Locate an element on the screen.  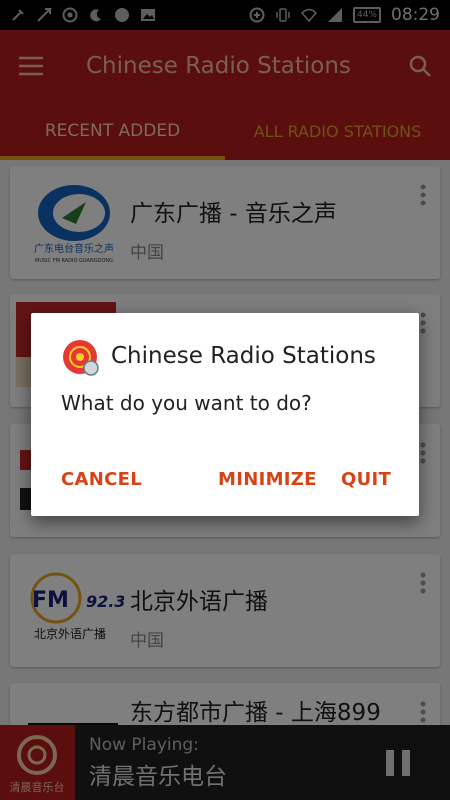
cancel-button: CANCEL is located at coordinates (101, 479).